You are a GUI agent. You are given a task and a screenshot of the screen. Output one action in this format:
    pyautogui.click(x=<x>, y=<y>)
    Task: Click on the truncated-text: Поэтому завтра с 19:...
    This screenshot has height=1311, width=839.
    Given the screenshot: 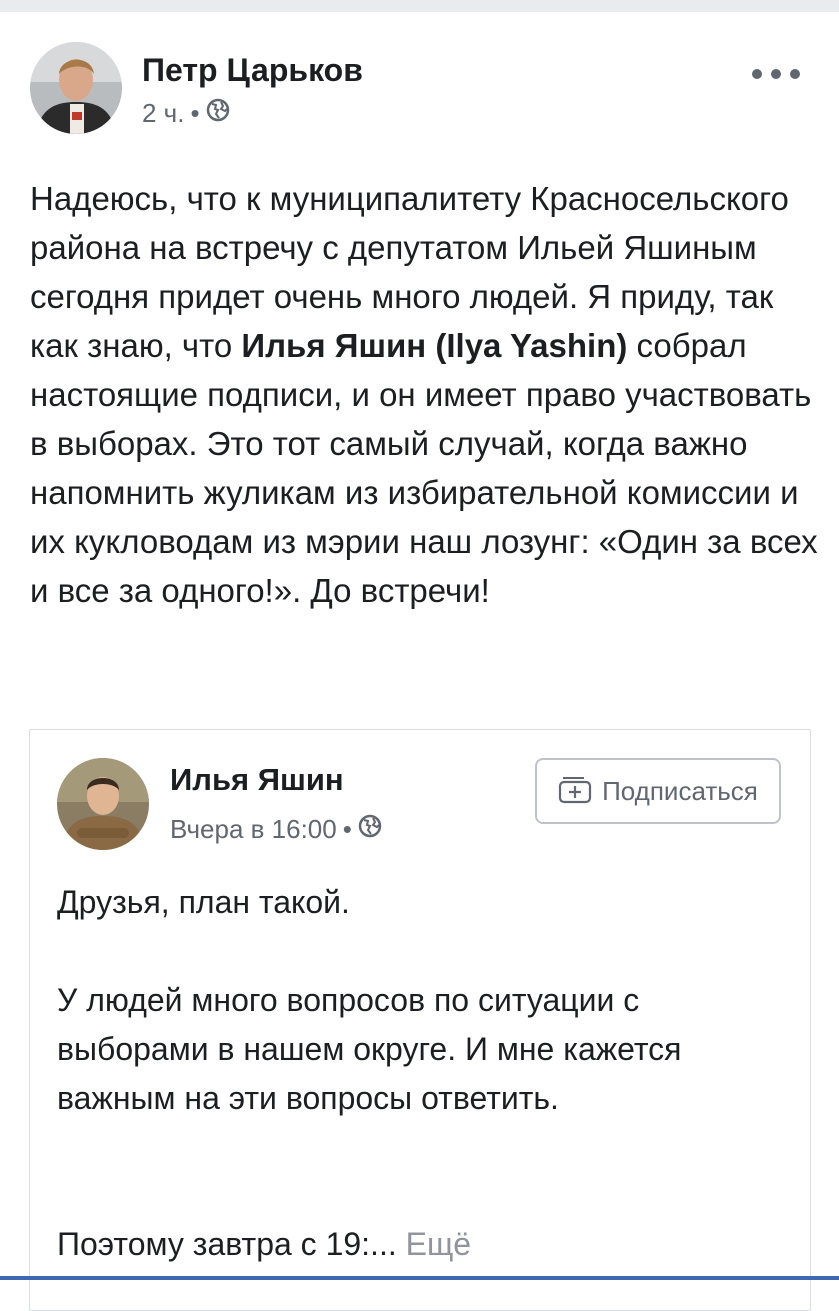 What is the action you would take?
    pyautogui.click(x=227, y=1244)
    